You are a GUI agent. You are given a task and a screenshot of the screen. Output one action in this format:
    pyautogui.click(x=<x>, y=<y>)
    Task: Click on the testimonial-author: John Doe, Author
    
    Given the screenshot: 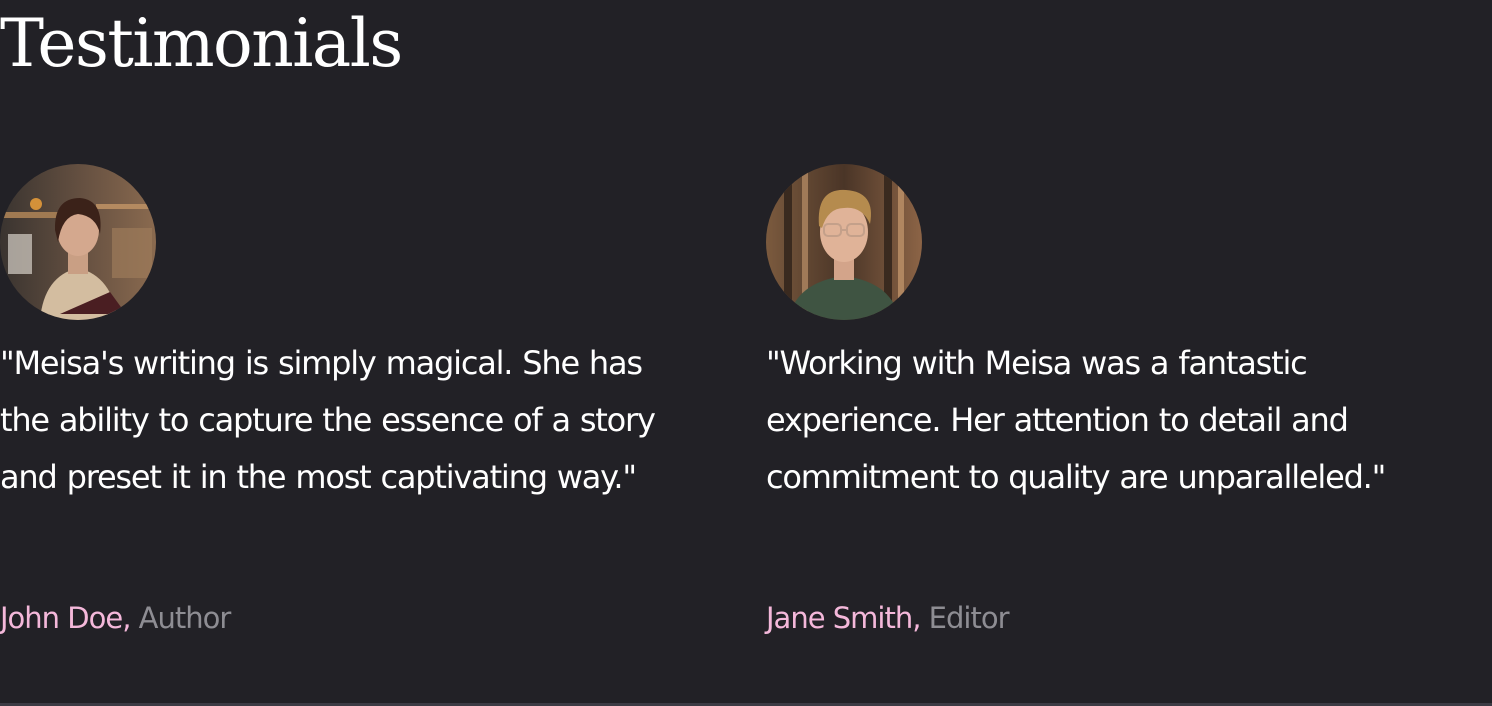 What is the action you would take?
    pyautogui.click(x=116, y=618)
    